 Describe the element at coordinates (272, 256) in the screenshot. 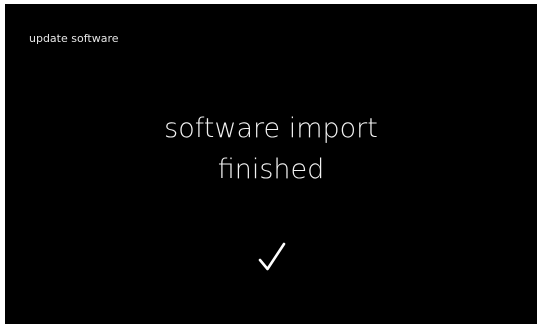

I see `checkmark-icon` at that location.